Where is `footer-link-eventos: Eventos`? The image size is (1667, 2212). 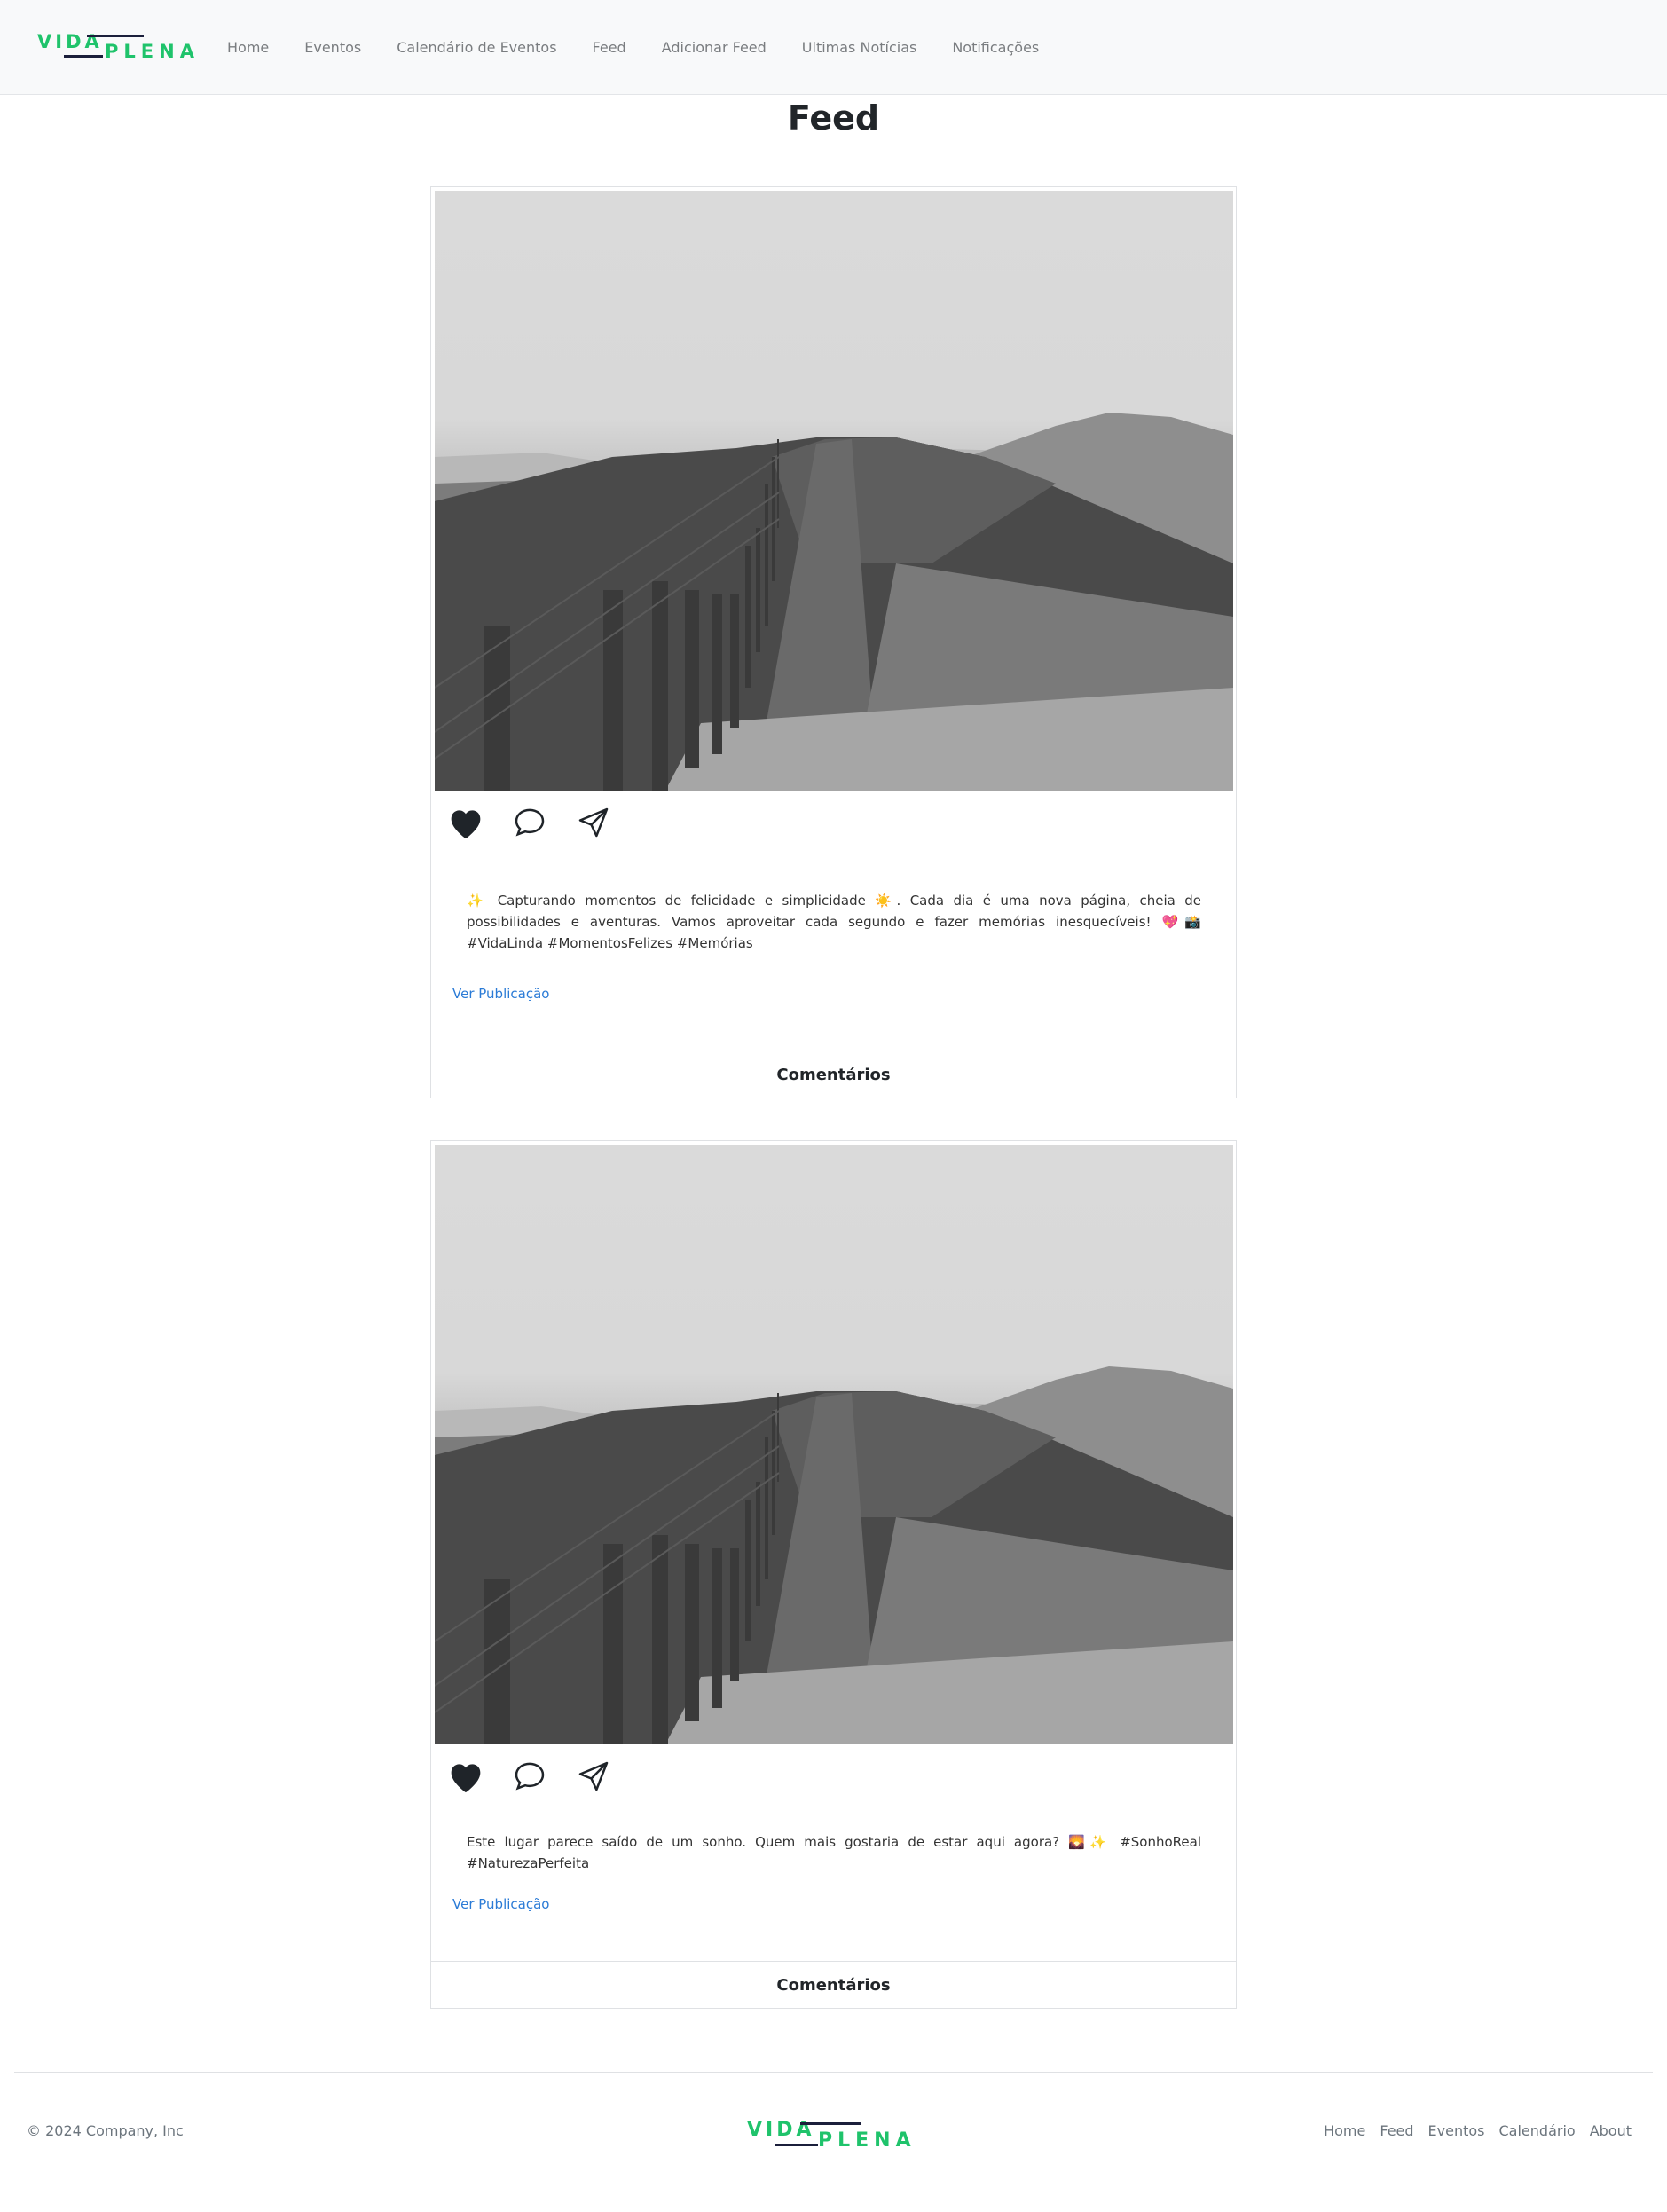
footer-link-eventos: Eventos is located at coordinates (1456, 2130).